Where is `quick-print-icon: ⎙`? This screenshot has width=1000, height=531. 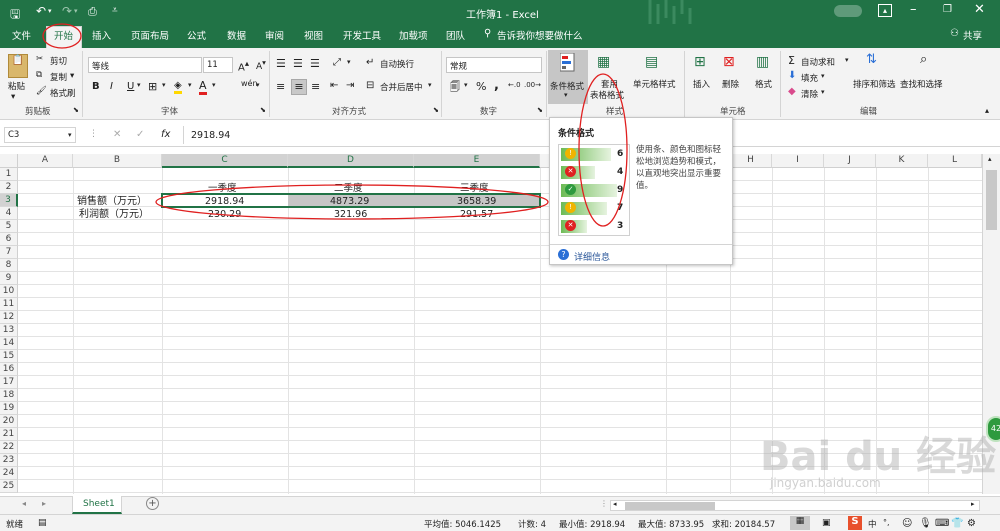 quick-print-icon: ⎙ is located at coordinates (92, 12).